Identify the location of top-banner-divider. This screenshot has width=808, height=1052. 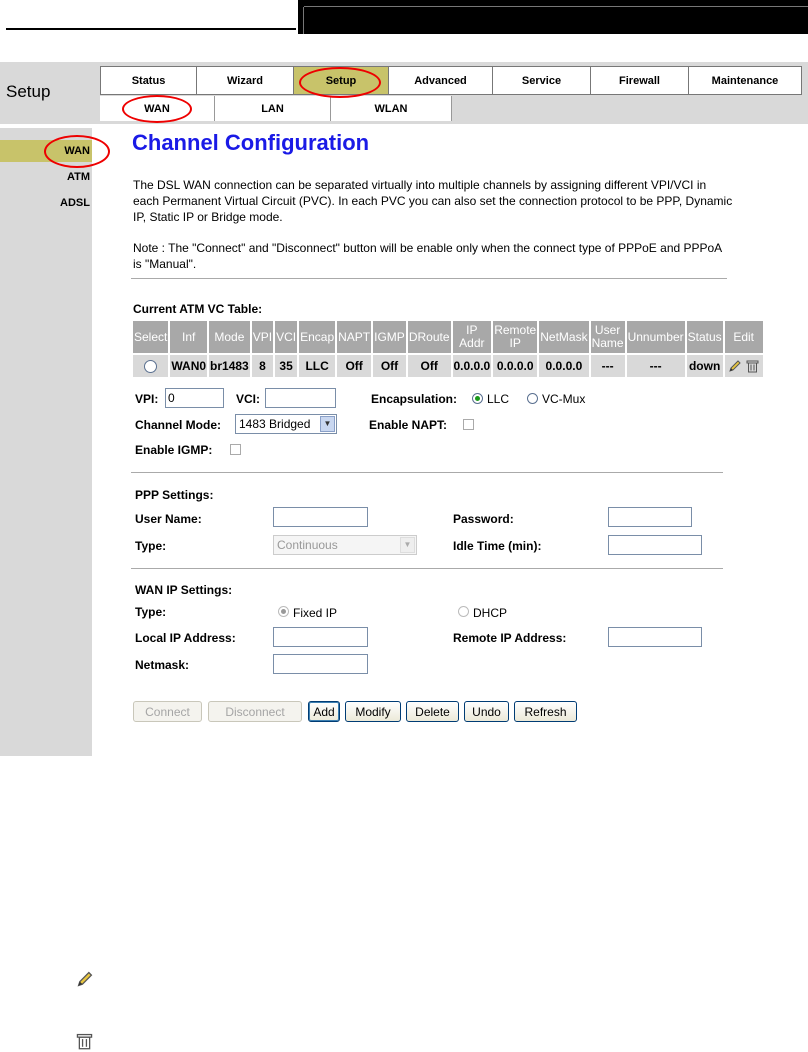
(303, 20).